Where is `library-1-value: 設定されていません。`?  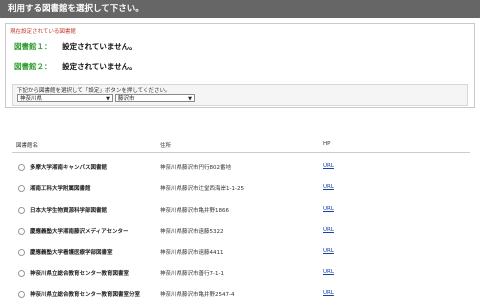 library-1-value: 設定されていません。 is located at coordinates (99, 46).